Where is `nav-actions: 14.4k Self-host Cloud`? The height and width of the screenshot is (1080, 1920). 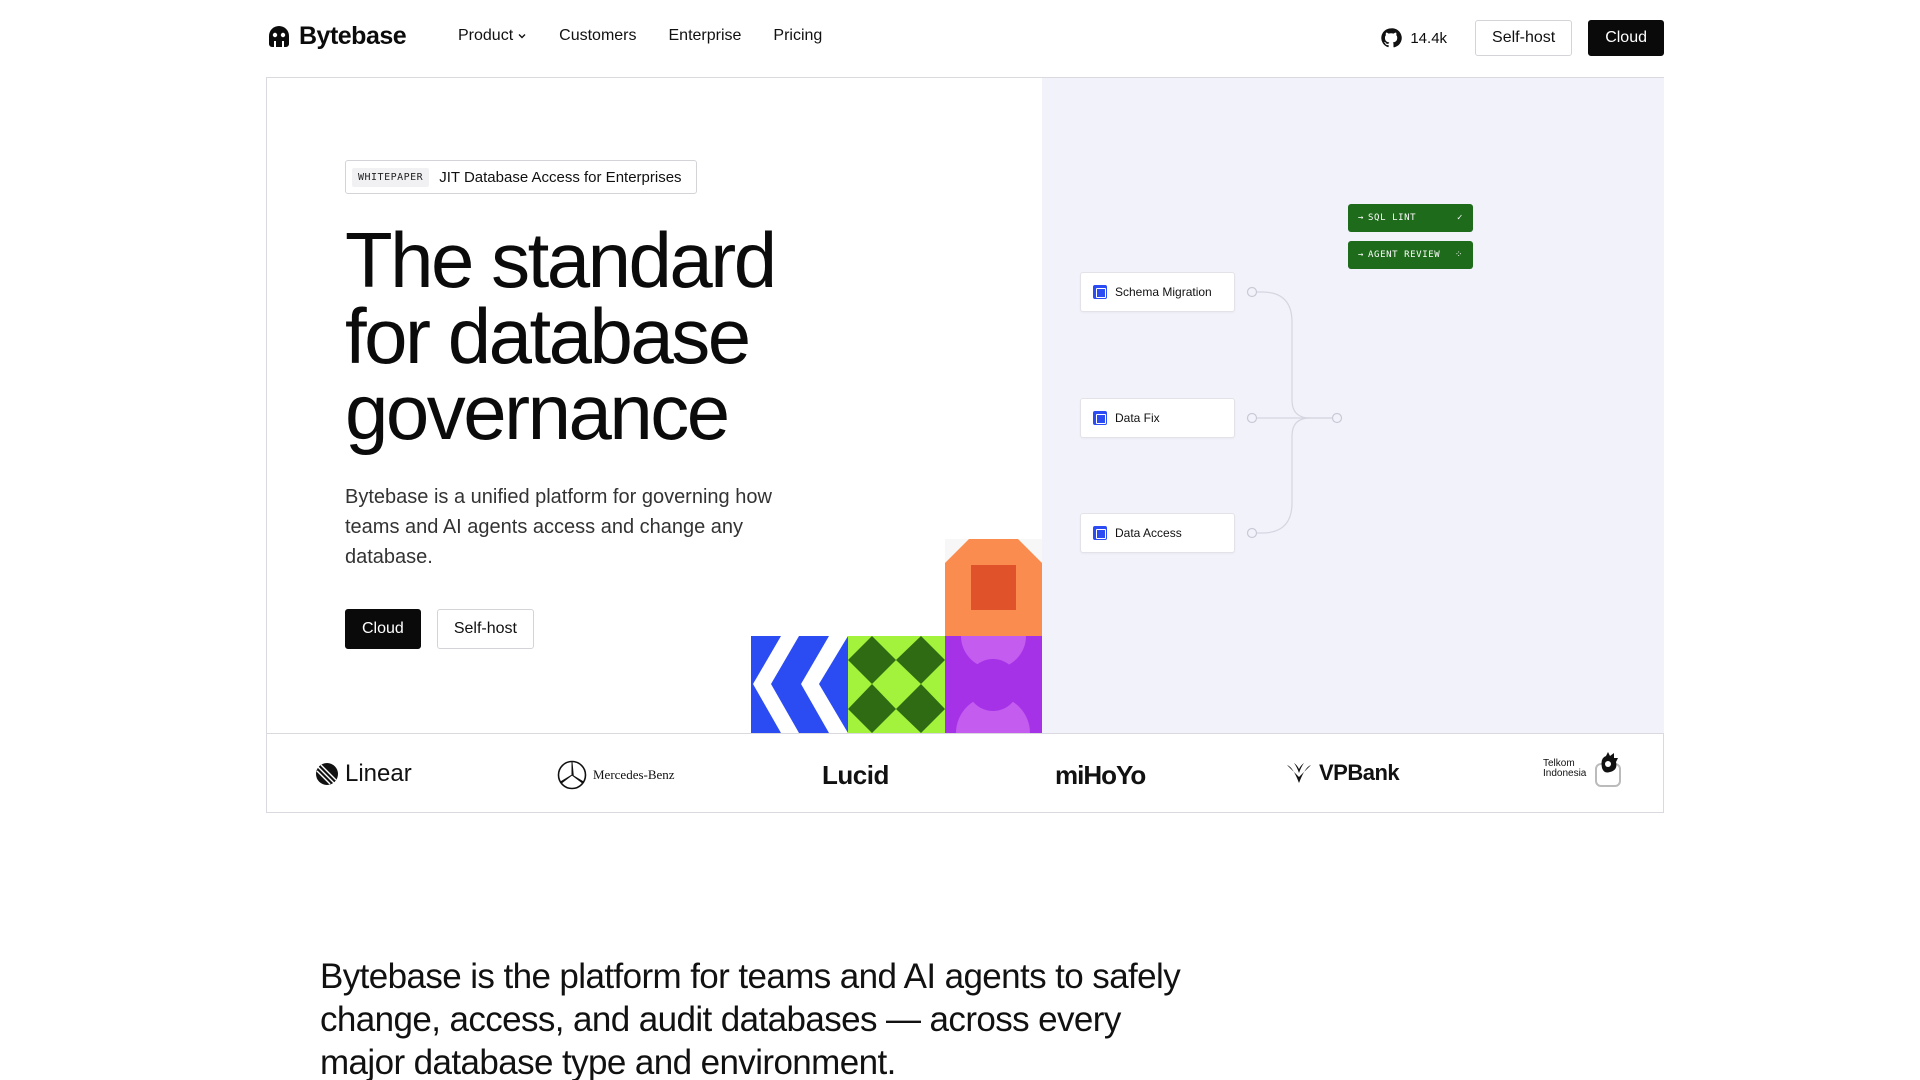 nav-actions: 14.4k Self-host Cloud is located at coordinates (1522, 38).